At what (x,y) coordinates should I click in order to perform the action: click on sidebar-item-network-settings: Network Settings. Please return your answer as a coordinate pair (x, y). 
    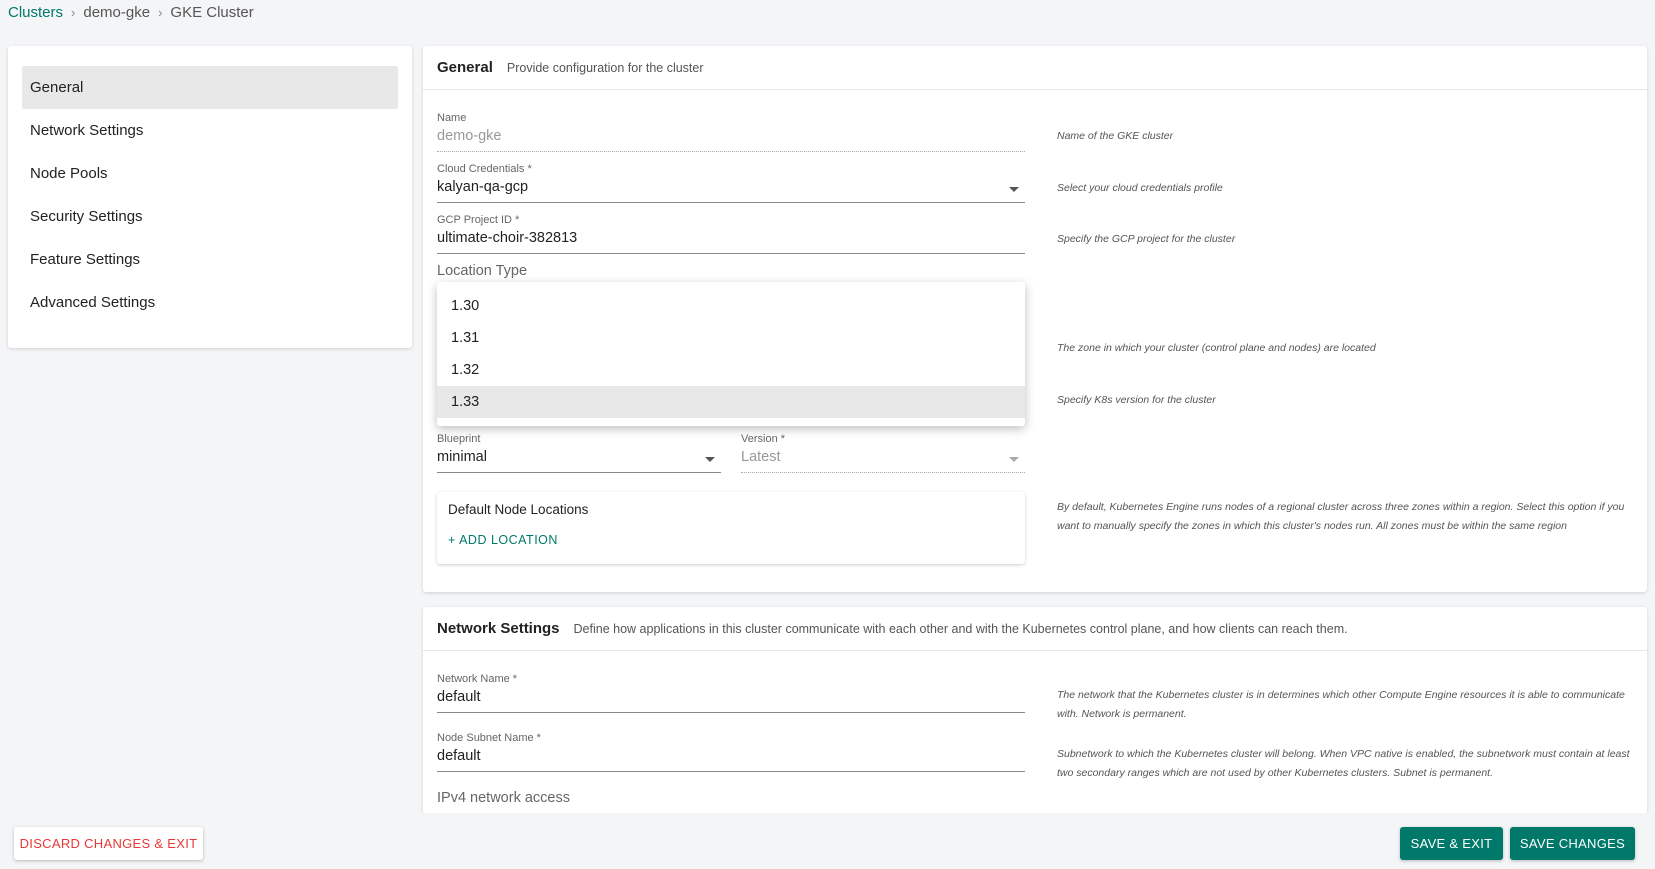
    Looking at the image, I should click on (210, 130).